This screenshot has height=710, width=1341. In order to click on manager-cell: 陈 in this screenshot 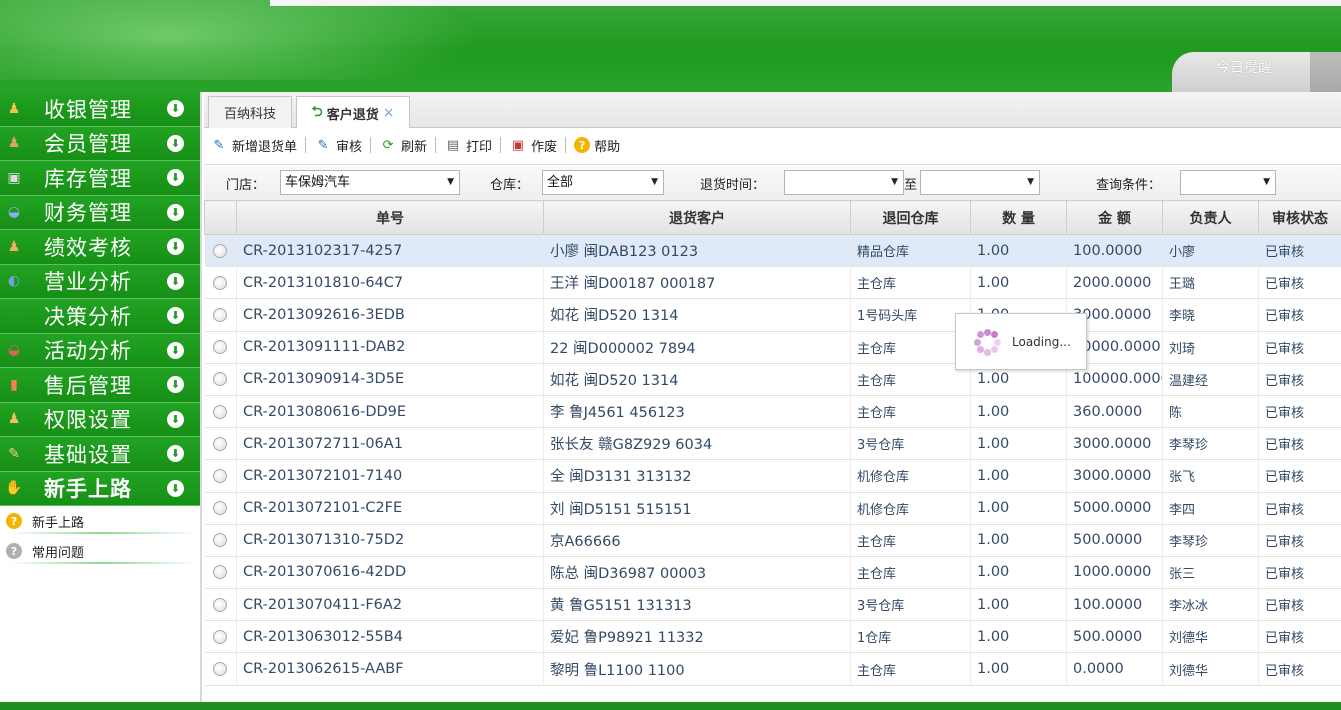, I will do `click(1210, 412)`.